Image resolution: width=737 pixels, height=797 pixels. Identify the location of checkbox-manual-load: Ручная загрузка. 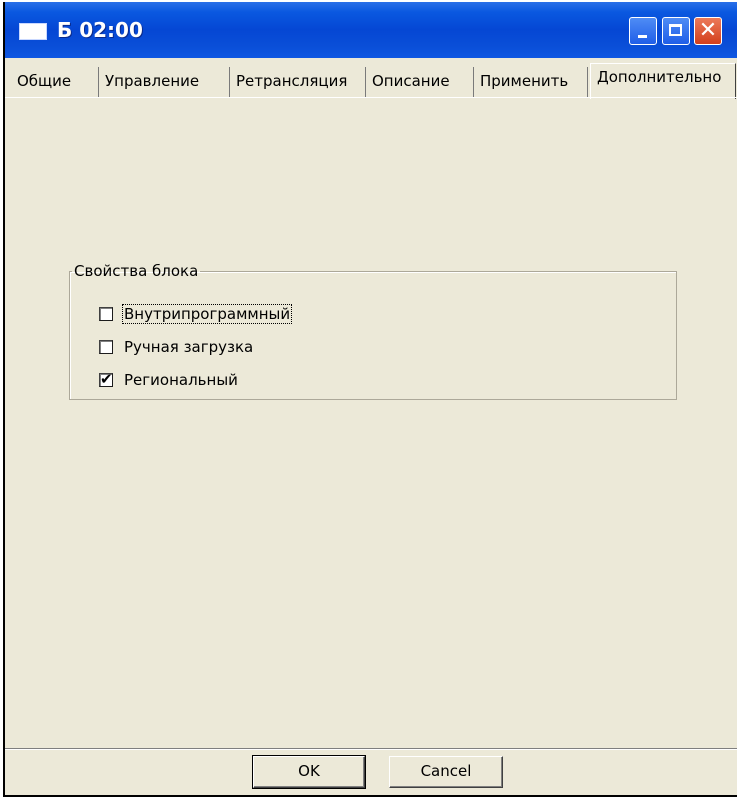
(176, 347).